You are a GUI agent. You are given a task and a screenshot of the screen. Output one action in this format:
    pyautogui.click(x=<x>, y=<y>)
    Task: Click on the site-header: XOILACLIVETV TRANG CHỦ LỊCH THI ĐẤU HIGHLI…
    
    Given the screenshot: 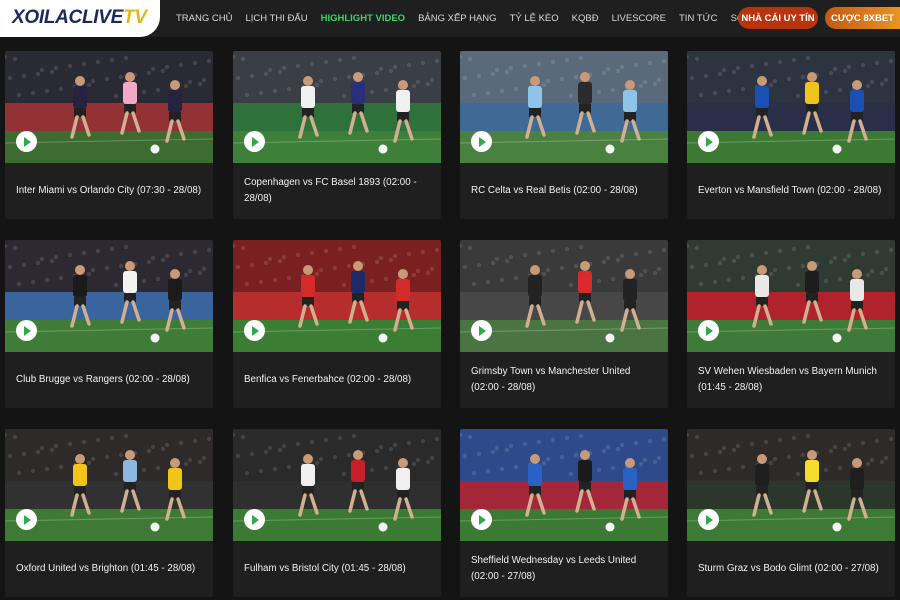 What is the action you would take?
    pyautogui.click(x=450, y=18)
    